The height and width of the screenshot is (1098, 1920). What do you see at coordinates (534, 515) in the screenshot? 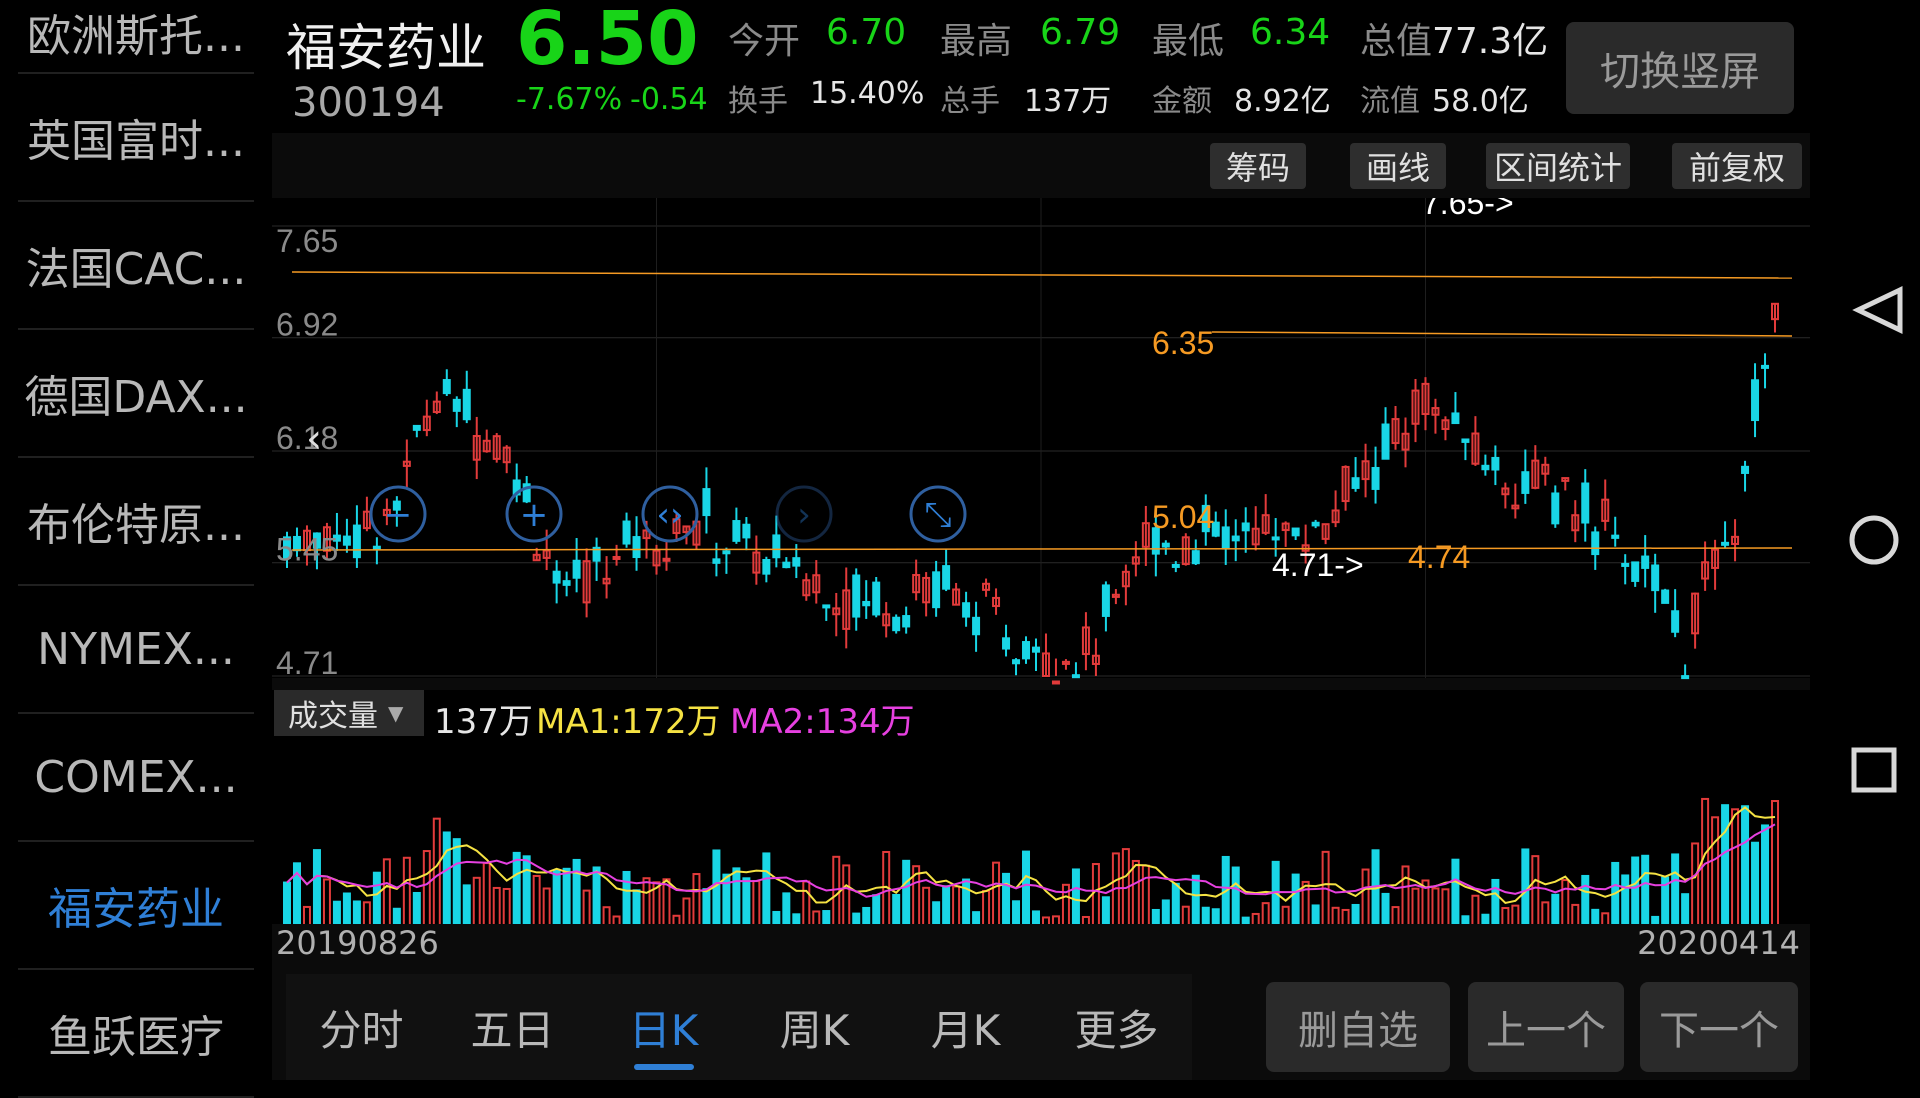
I see `zoom-in-icon-glyph: +` at bounding box center [534, 515].